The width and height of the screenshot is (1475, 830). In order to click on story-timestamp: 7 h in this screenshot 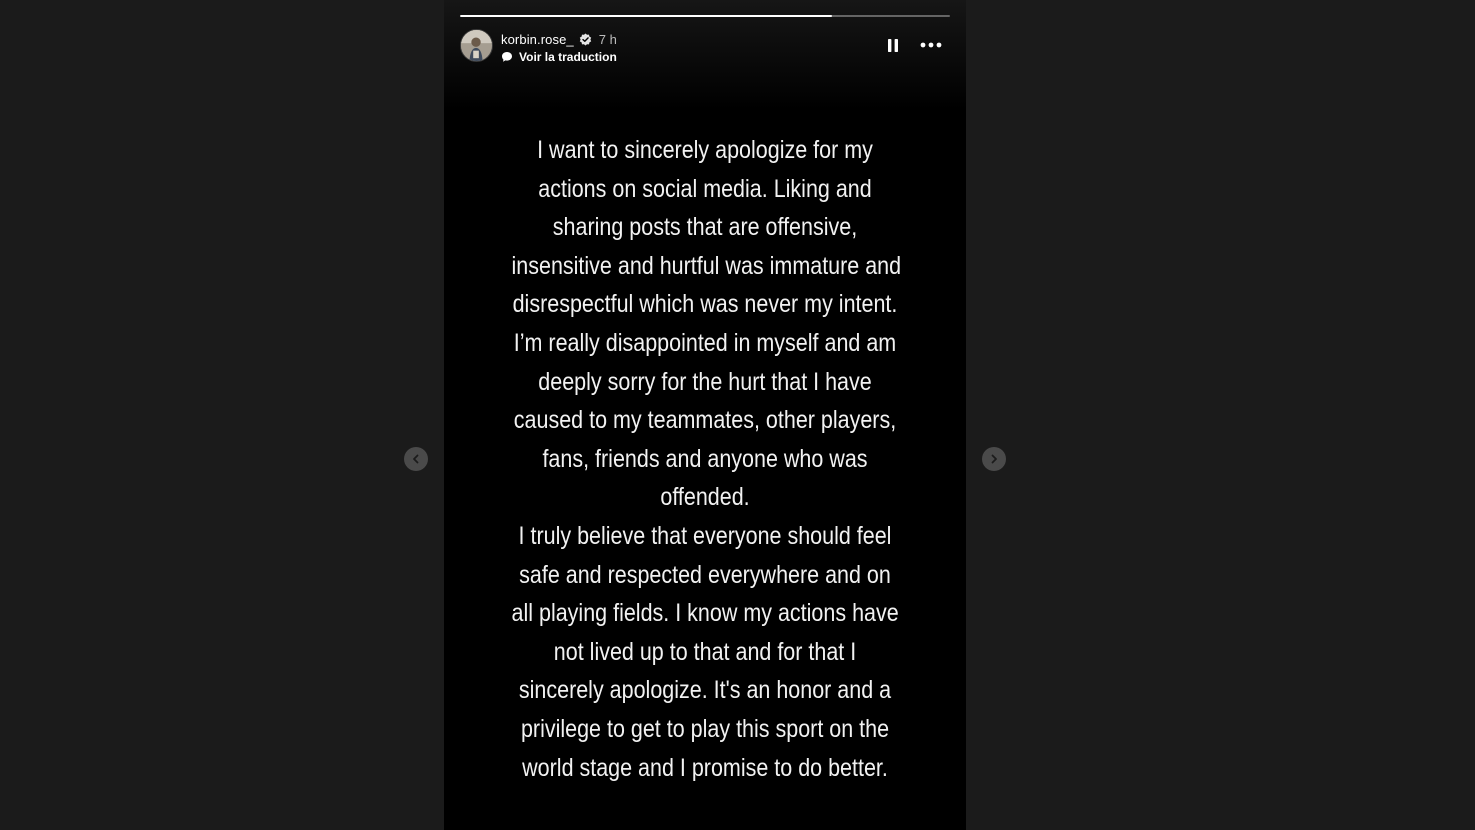, I will do `click(607, 39)`.